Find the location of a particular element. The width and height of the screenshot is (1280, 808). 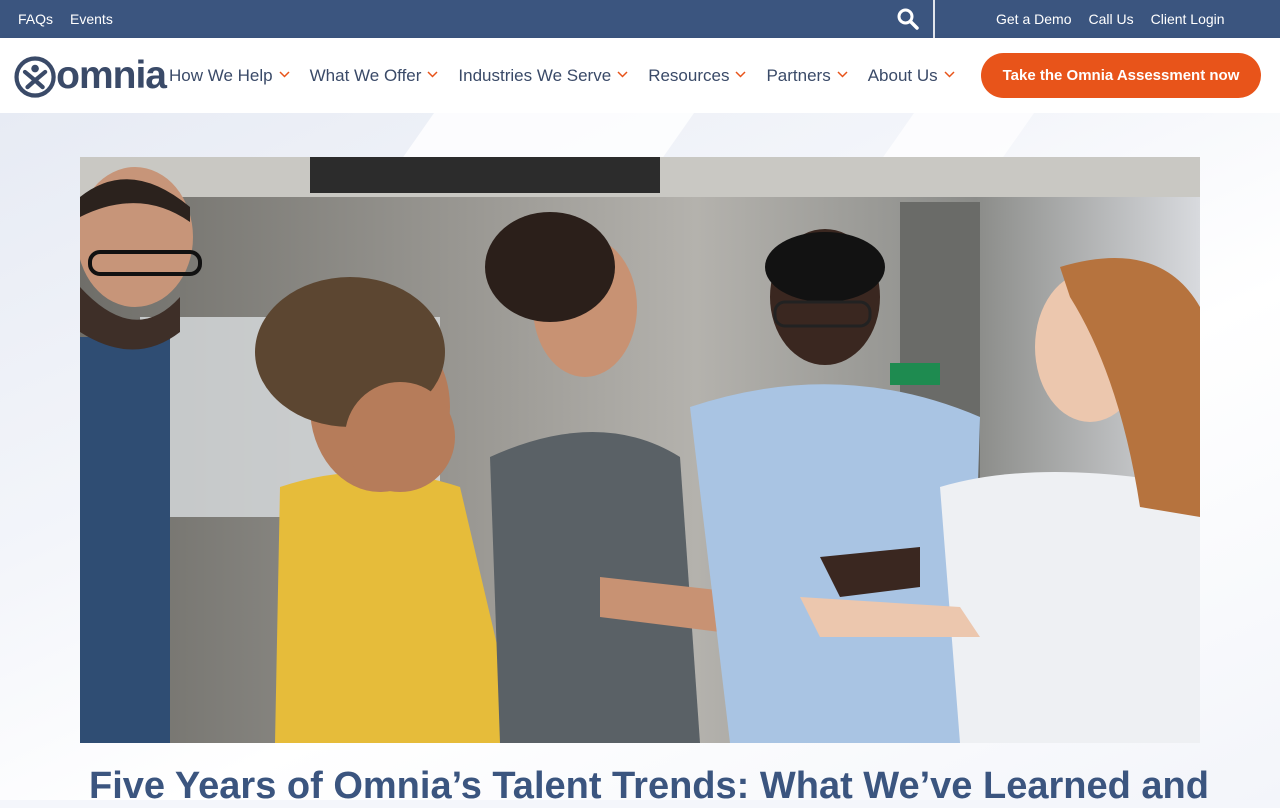

utility-right-links: Get a Demo Call Us Client Login is located at coordinates (1110, 19).